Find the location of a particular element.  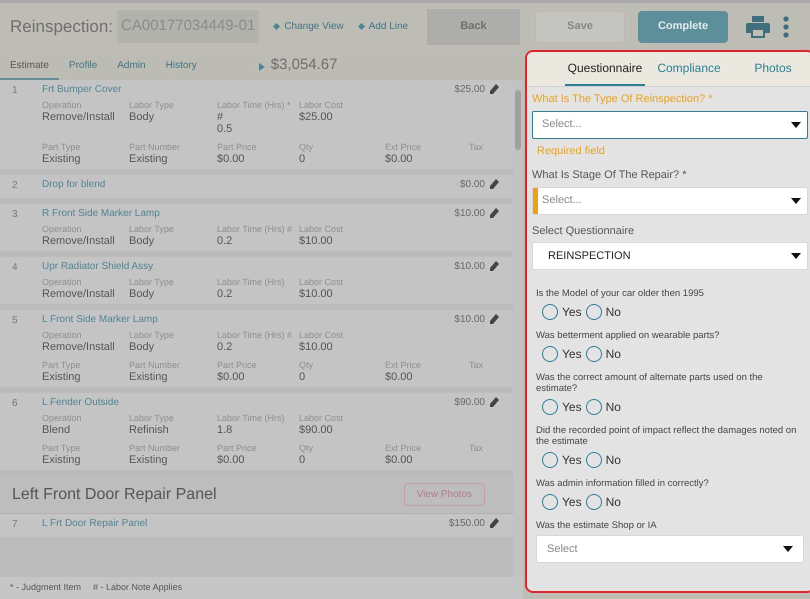

field-label: What Is Stage Of The Repair? * is located at coordinates (610, 175).